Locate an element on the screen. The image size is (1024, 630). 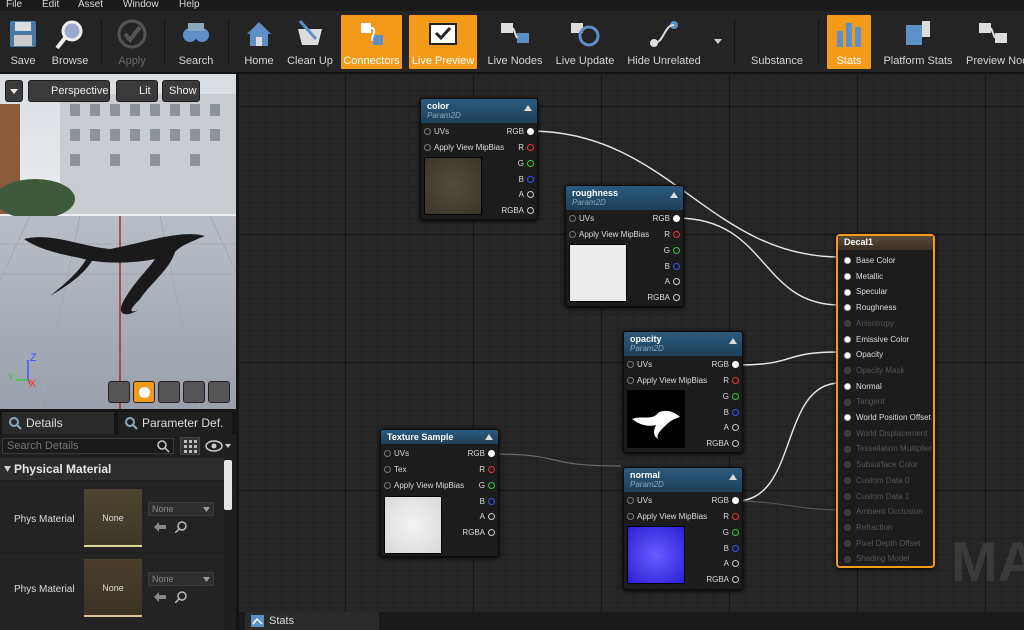
phys-material-combo: None is located at coordinates (181, 509).